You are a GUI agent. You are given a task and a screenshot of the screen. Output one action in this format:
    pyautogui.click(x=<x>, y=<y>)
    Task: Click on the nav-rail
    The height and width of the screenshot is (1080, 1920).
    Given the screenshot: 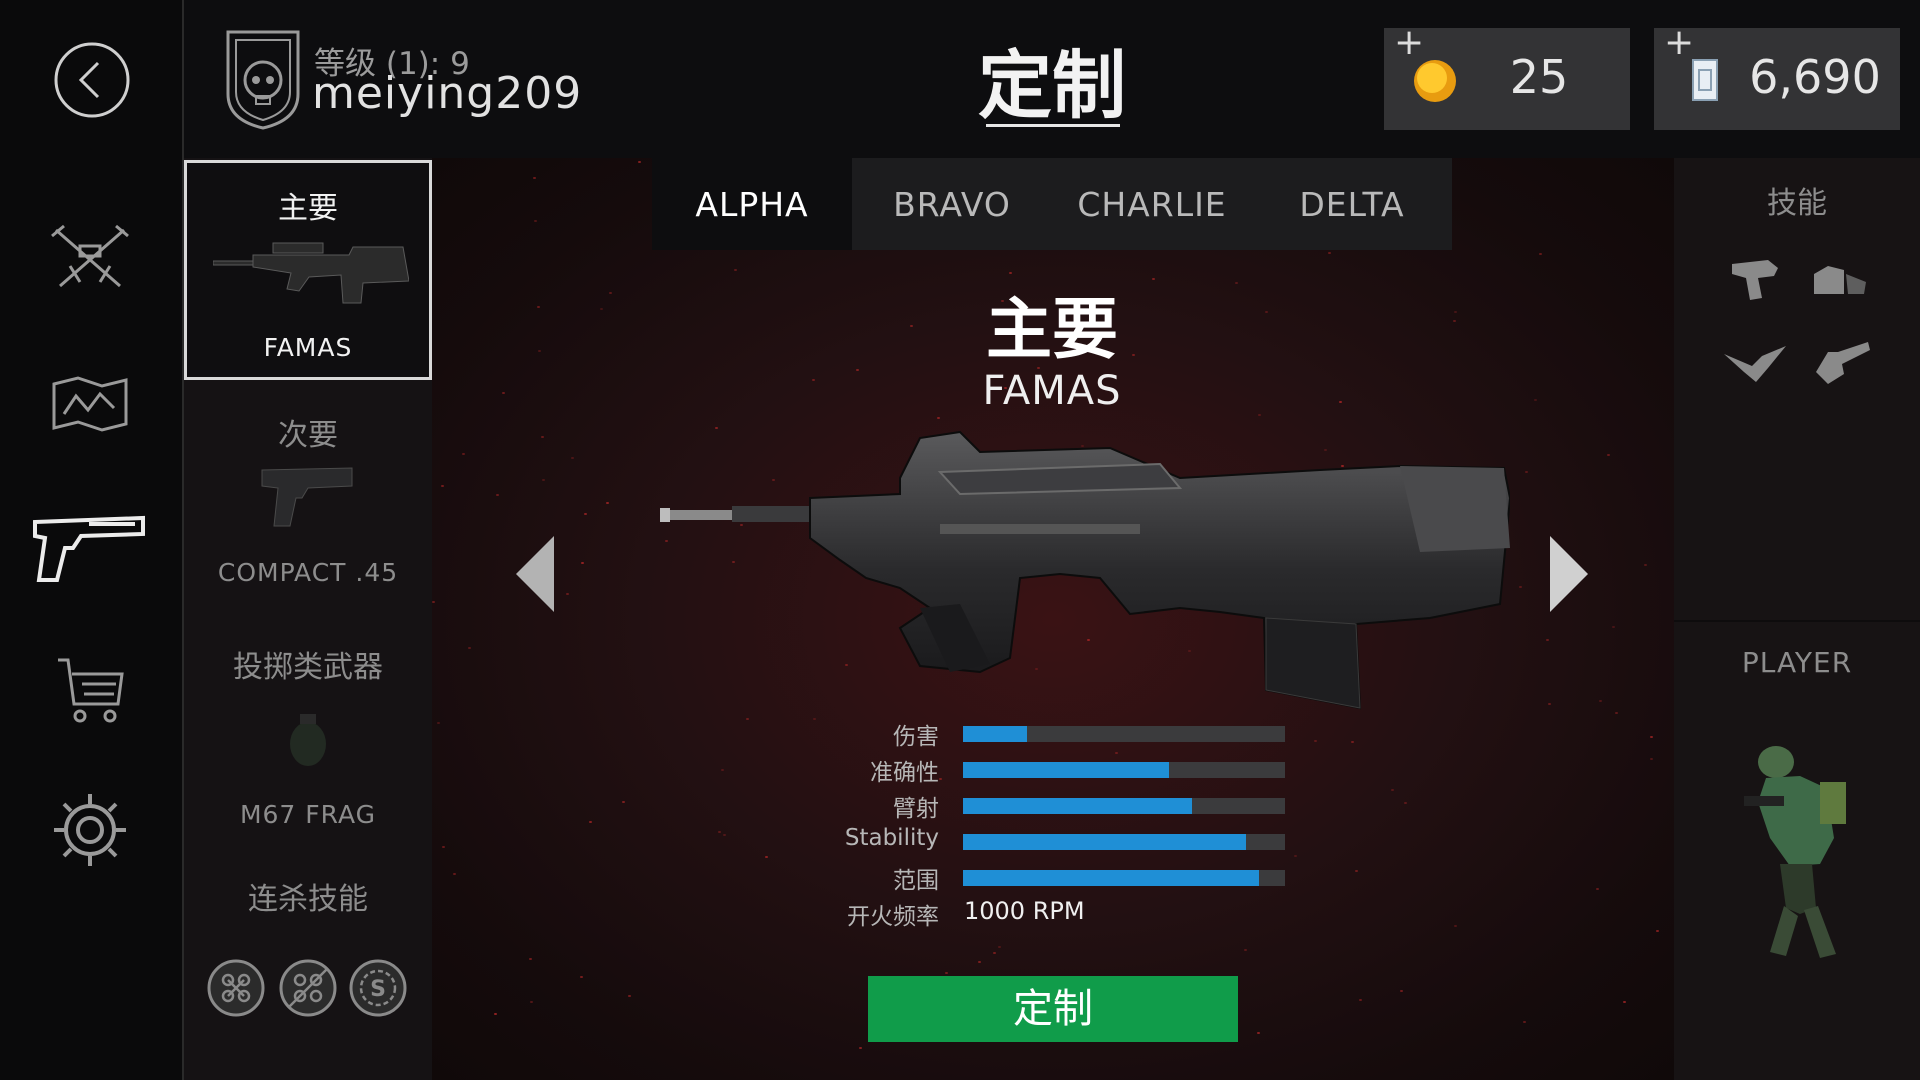 What is the action you would take?
    pyautogui.click(x=92, y=540)
    